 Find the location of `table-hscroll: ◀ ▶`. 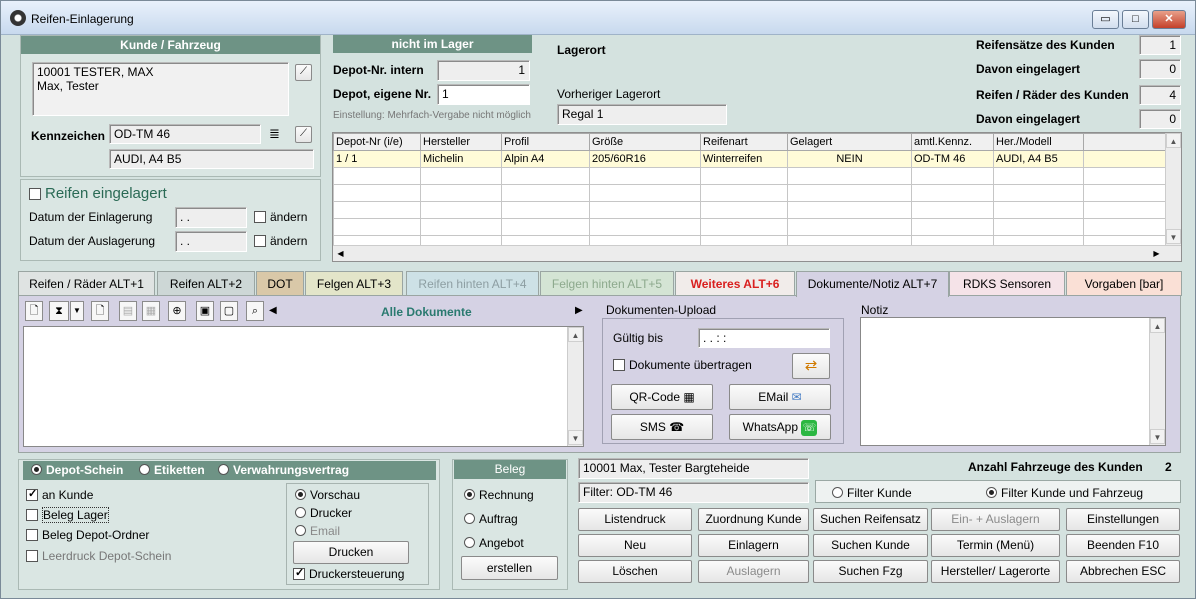

table-hscroll: ◀ ▶ is located at coordinates (757, 253).